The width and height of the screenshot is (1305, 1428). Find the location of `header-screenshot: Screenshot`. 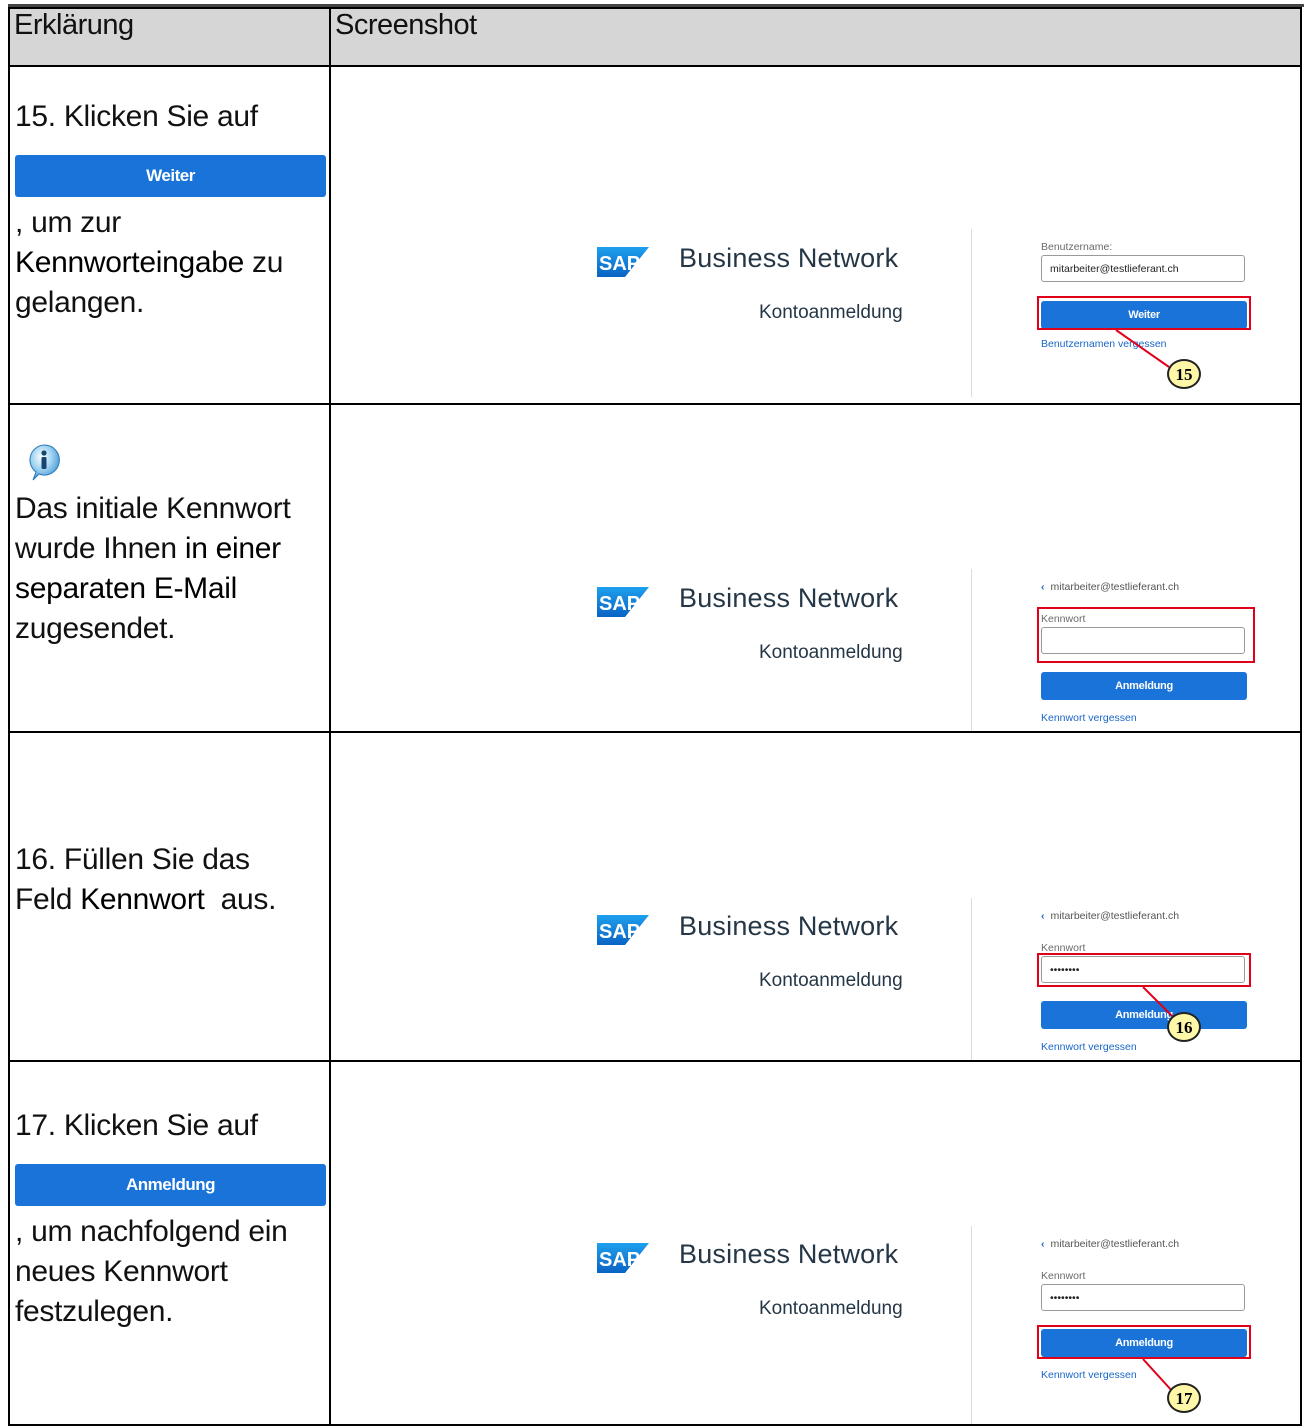

header-screenshot: Screenshot is located at coordinates (815, 37).